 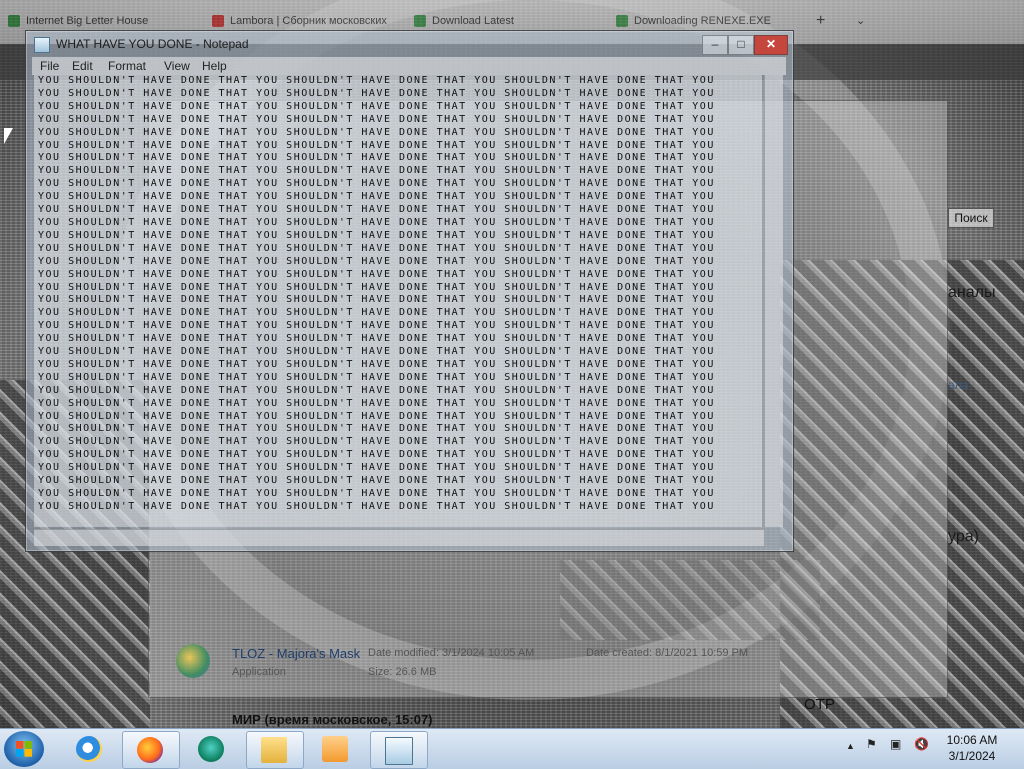 What do you see at coordinates (850, 746) in the screenshot?
I see `show-hidden-icons-button: ▲` at bounding box center [850, 746].